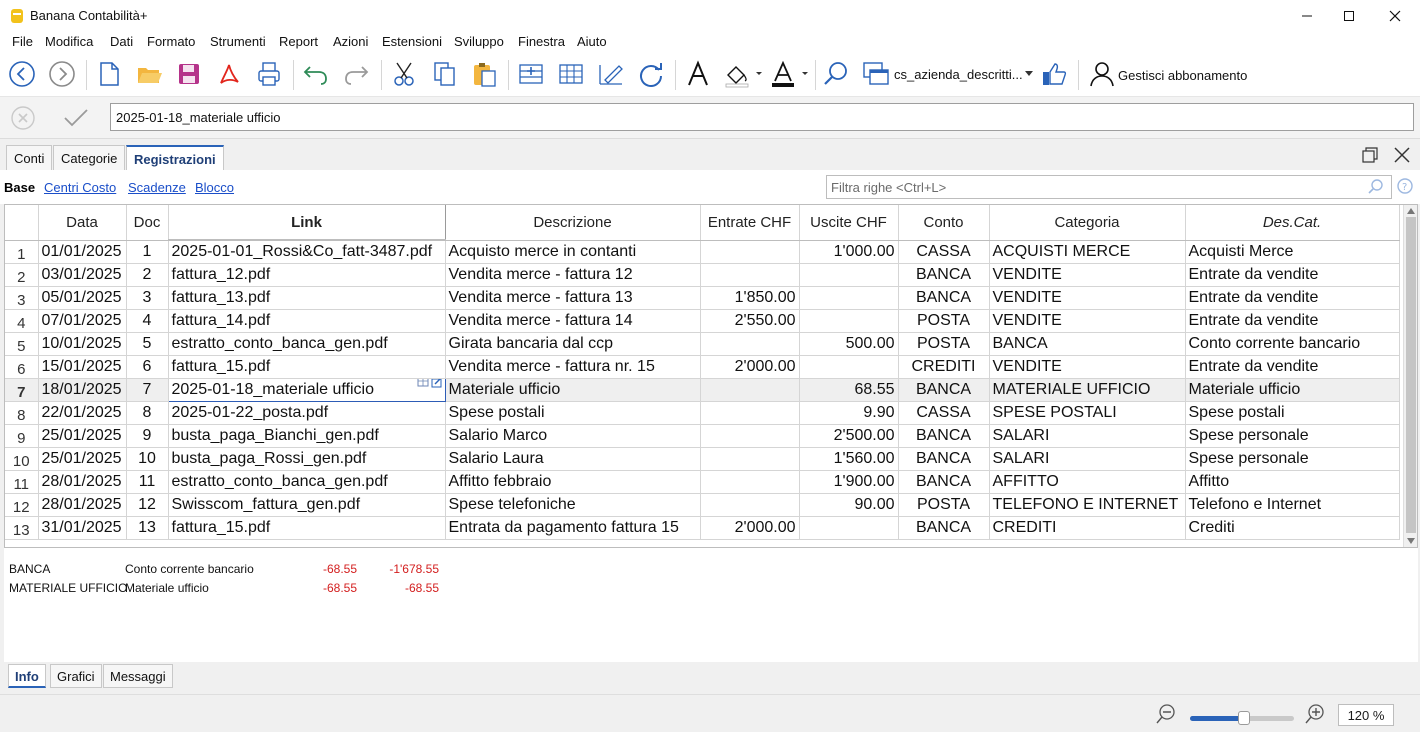 Image resolution: width=1420 pixels, height=732 pixels. I want to click on cell-descrizione: Vendita merce - fattura 12, so click(573, 275).